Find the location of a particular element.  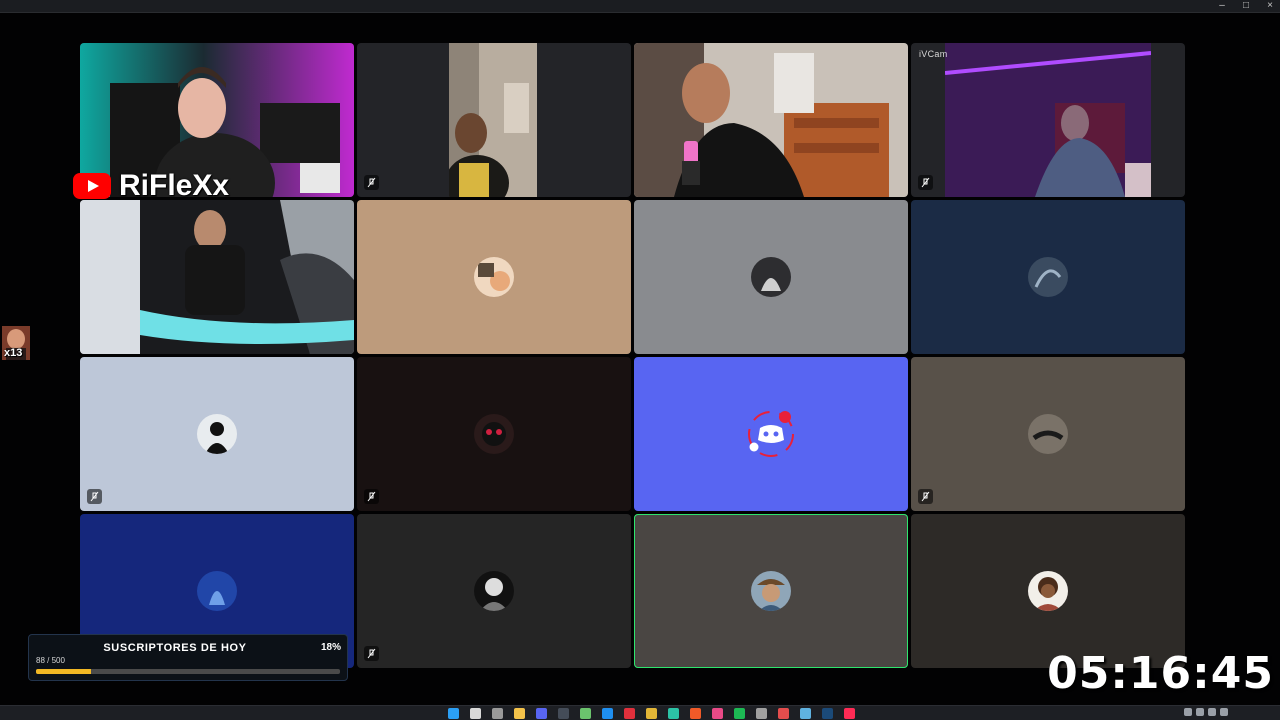

system-tray is located at coordinates (1208, 712).